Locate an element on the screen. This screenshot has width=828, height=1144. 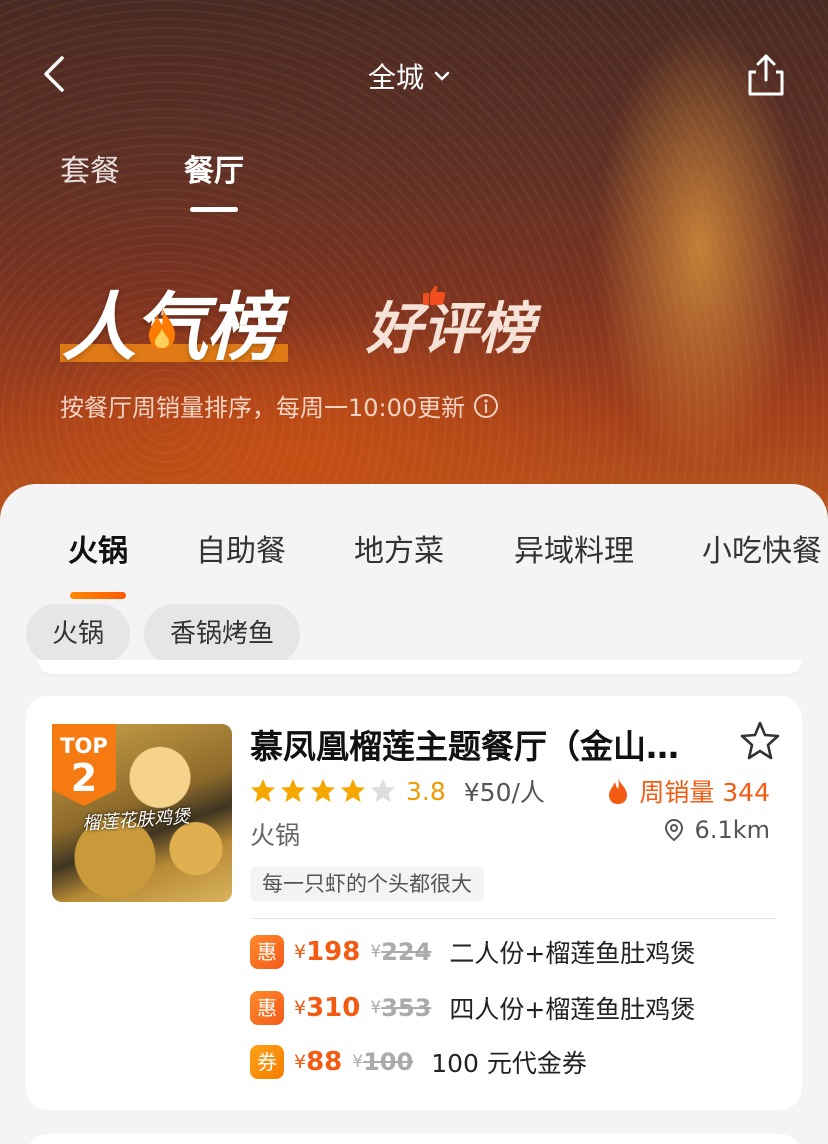
distance-text: 6.1km is located at coordinates (732, 830).